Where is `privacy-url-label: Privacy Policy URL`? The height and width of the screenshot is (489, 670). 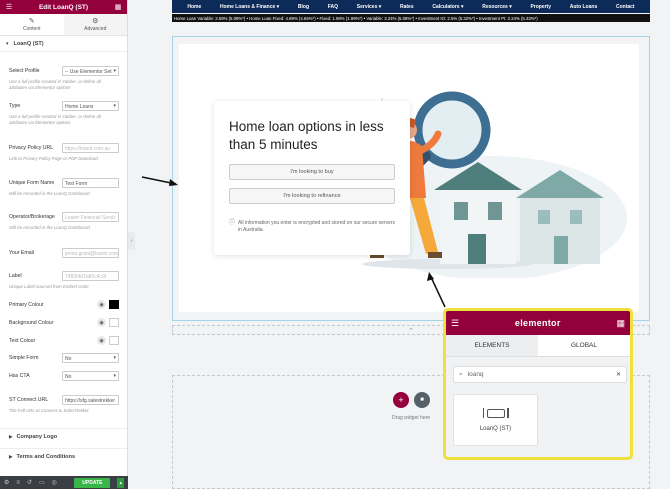
privacy-url-label: Privacy Policy URL is located at coordinates (31, 148).